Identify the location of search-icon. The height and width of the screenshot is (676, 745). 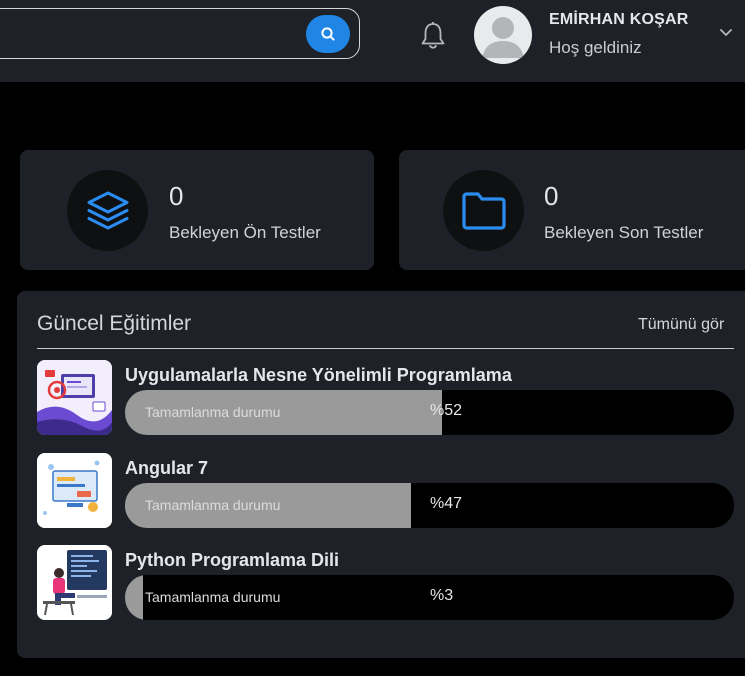
(328, 34).